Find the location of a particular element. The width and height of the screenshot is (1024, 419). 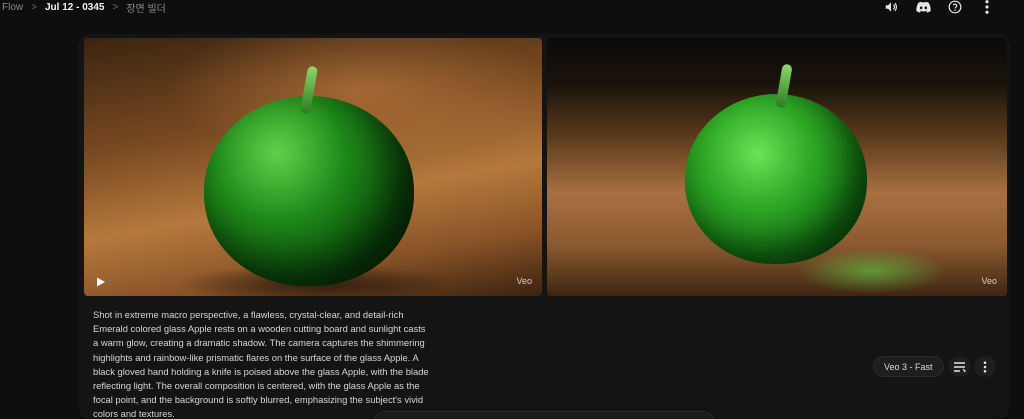

reuse-prompt-button is located at coordinates (960, 366).